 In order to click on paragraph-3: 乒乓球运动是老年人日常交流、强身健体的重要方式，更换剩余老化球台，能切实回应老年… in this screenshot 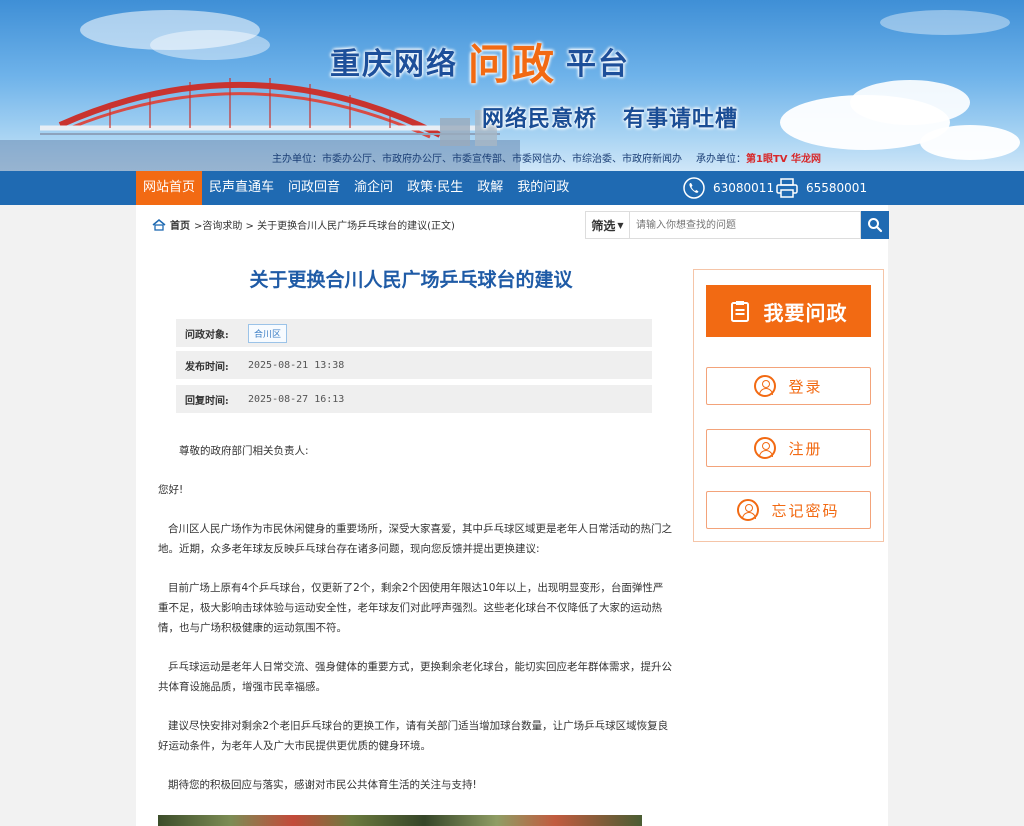, I will do `click(415, 677)`.